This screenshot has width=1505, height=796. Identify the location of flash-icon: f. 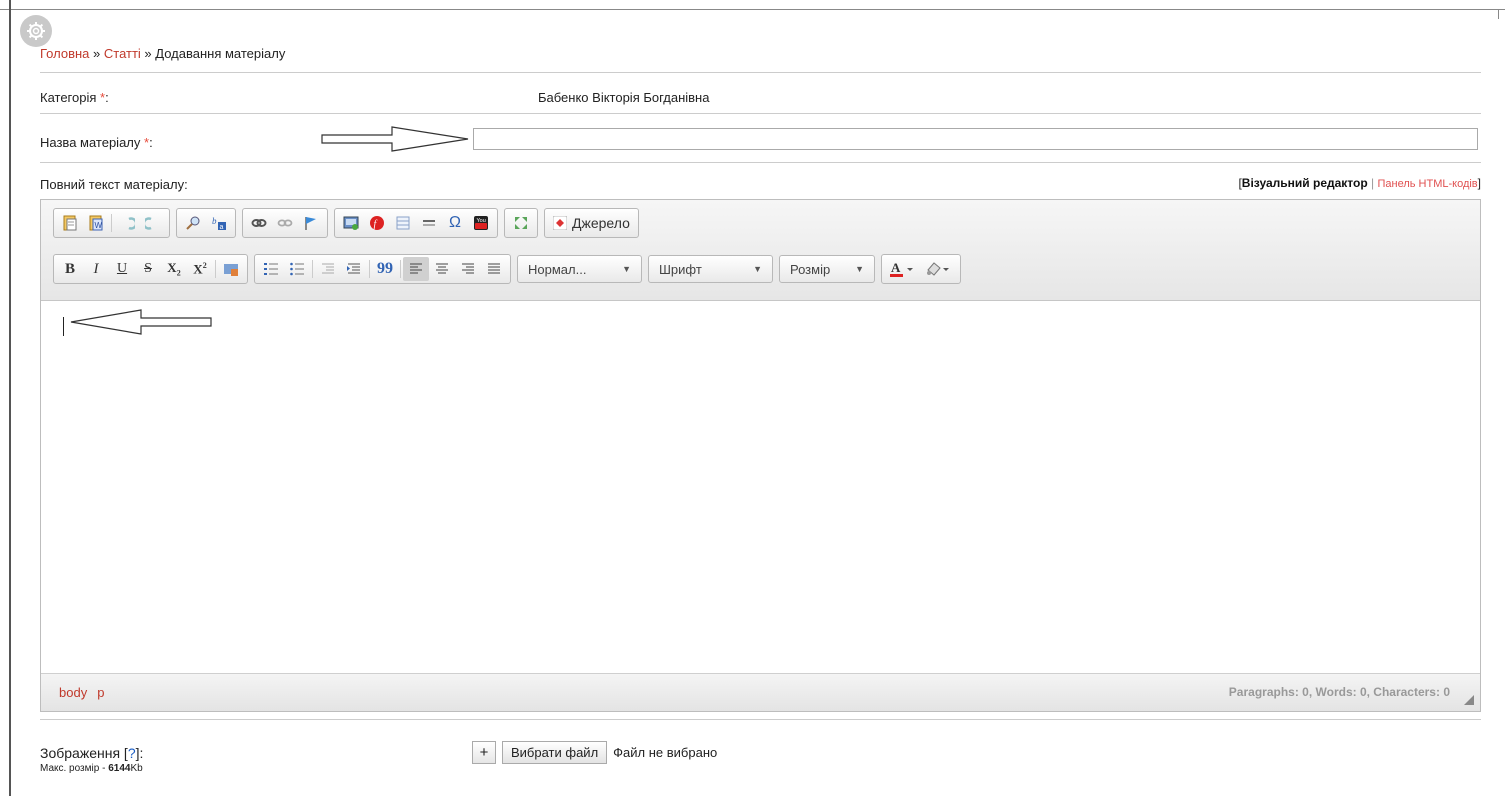
(377, 223).